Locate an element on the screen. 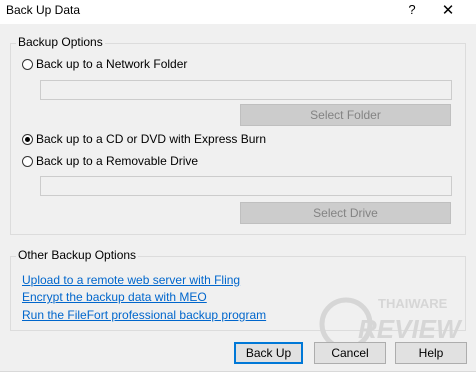 The height and width of the screenshot is (372, 476). back-up-button: Back Up is located at coordinates (268, 353).